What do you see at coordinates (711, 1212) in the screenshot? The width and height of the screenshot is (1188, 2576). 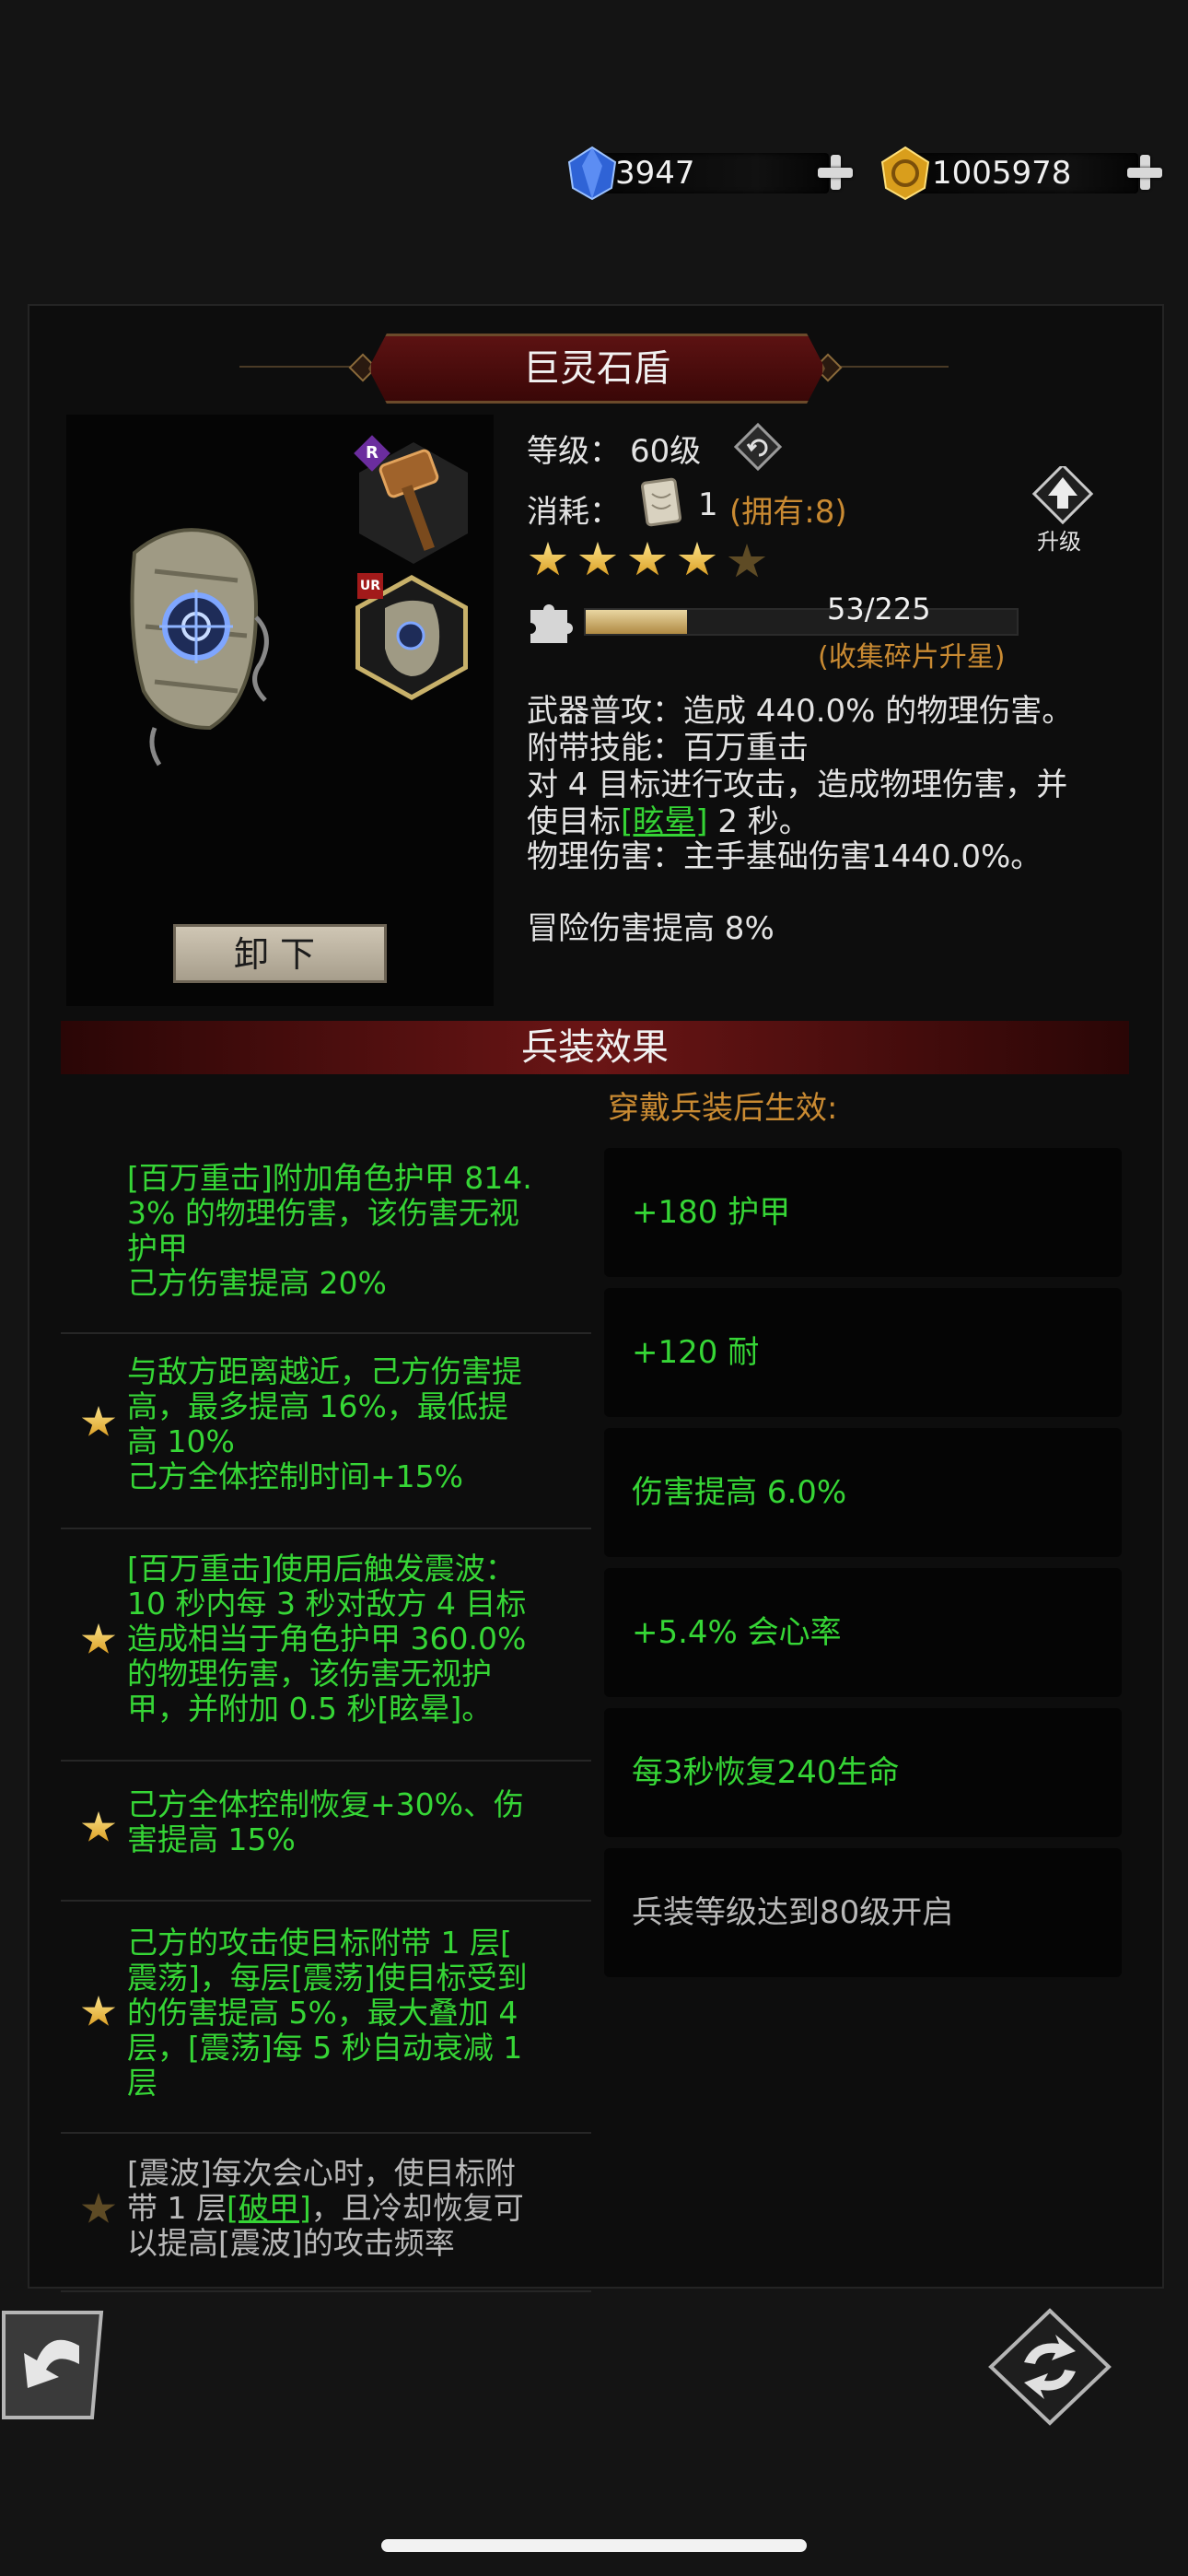 I see `stat-1-text: +180 护甲` at bounding box center [711, 1212].